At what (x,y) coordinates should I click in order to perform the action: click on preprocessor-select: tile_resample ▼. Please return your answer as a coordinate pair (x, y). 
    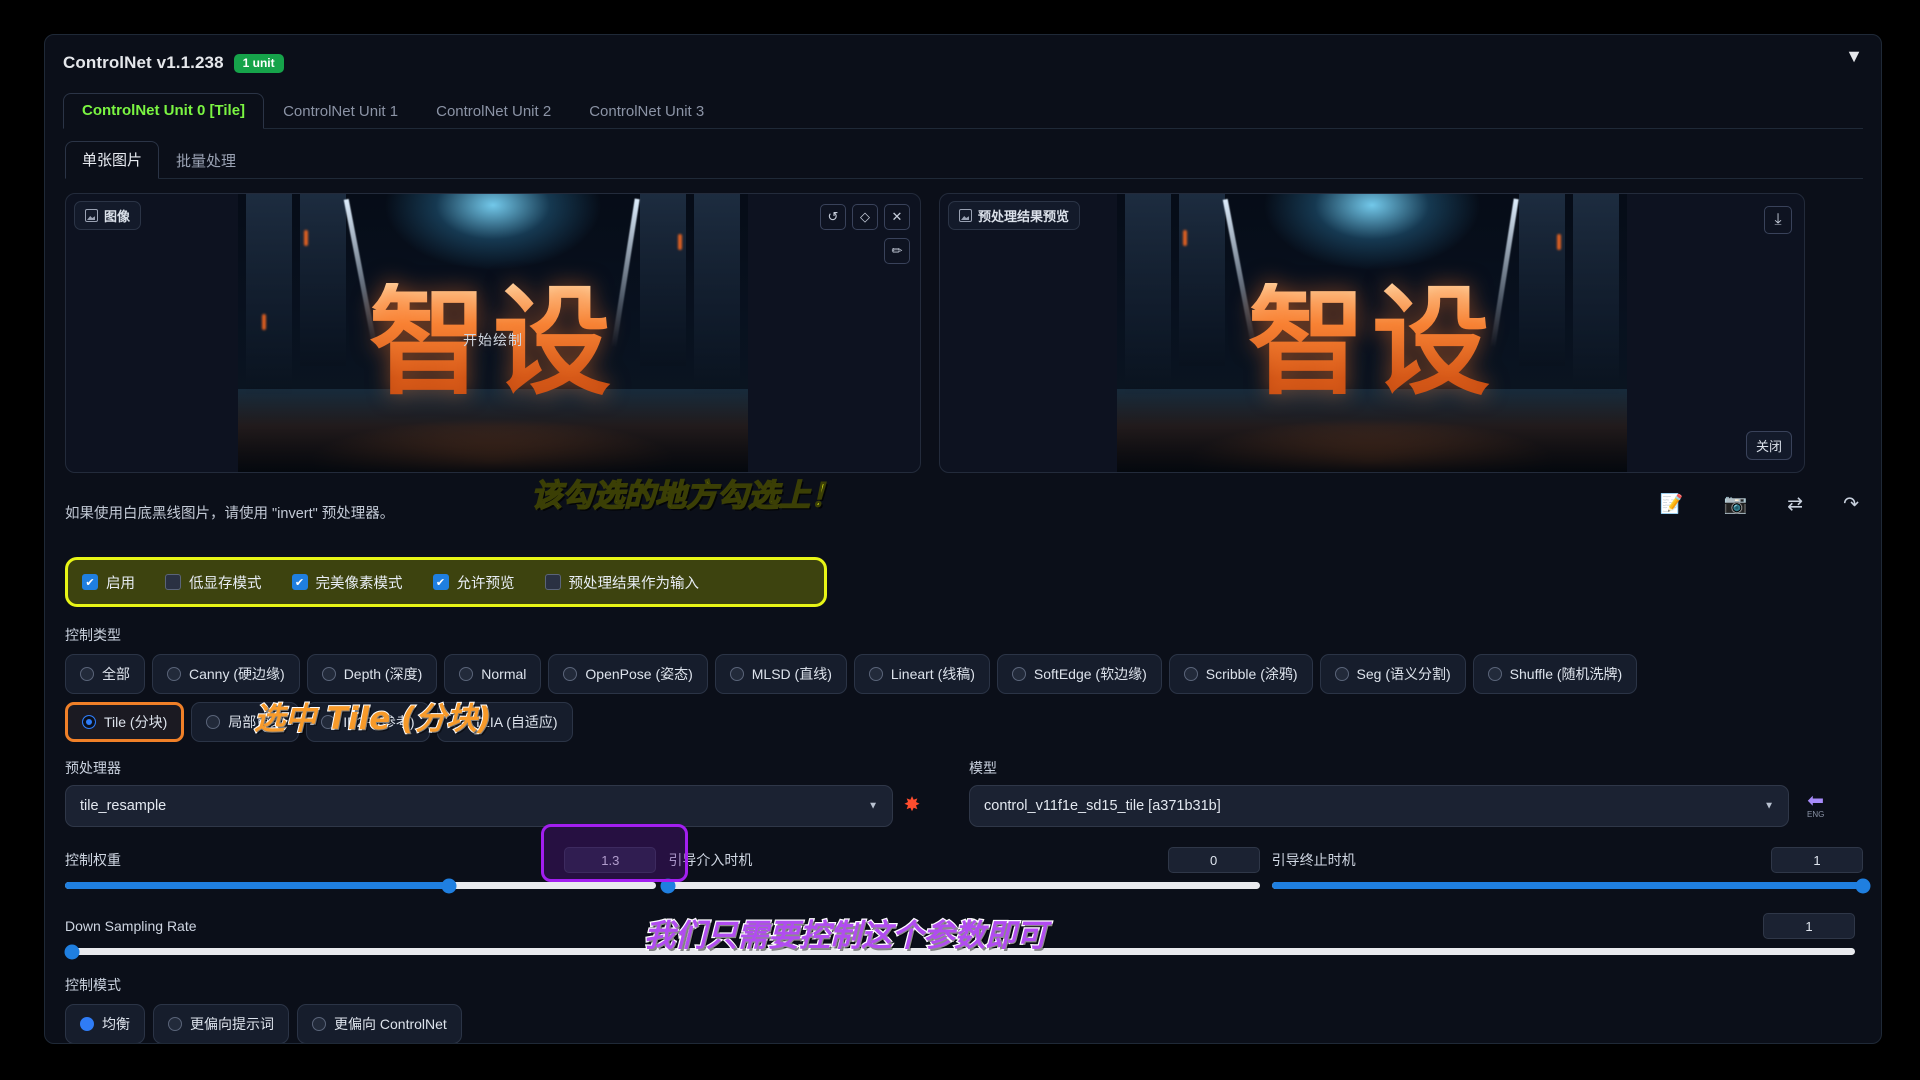
    Looking at the image, I should click on (479, 806).